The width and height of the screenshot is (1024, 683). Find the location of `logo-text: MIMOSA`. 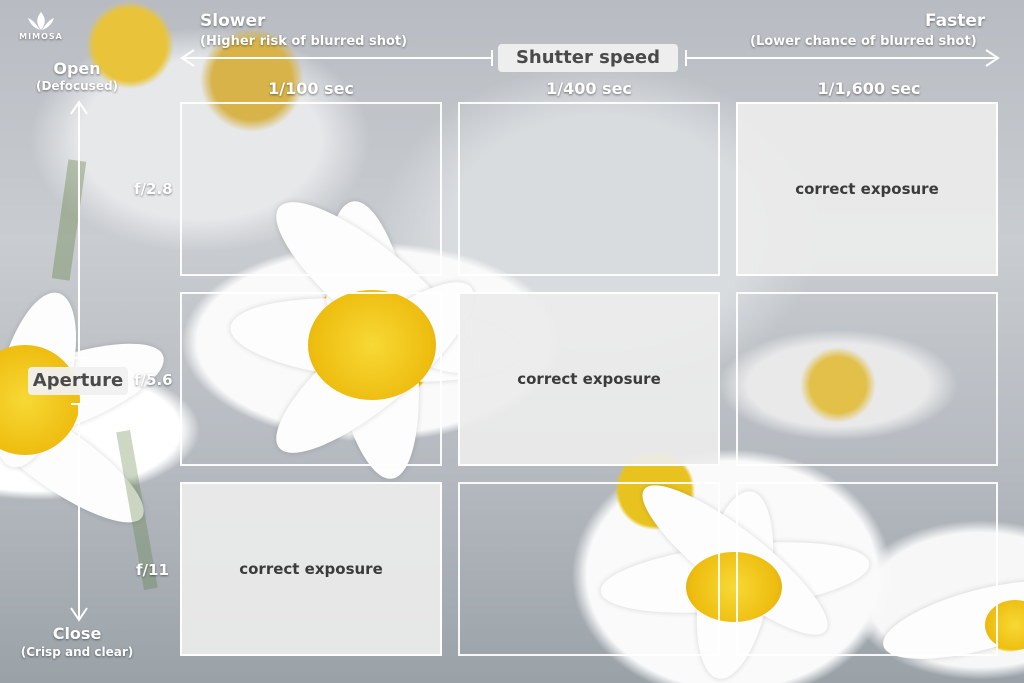

logo-text: MIMOSA is located at coordinates (41, 36).